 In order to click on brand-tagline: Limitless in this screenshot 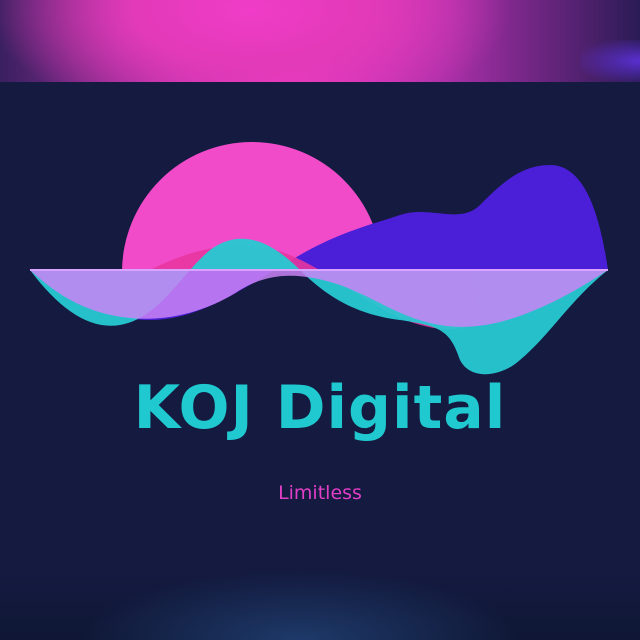, I will do `click(320, 493)`.